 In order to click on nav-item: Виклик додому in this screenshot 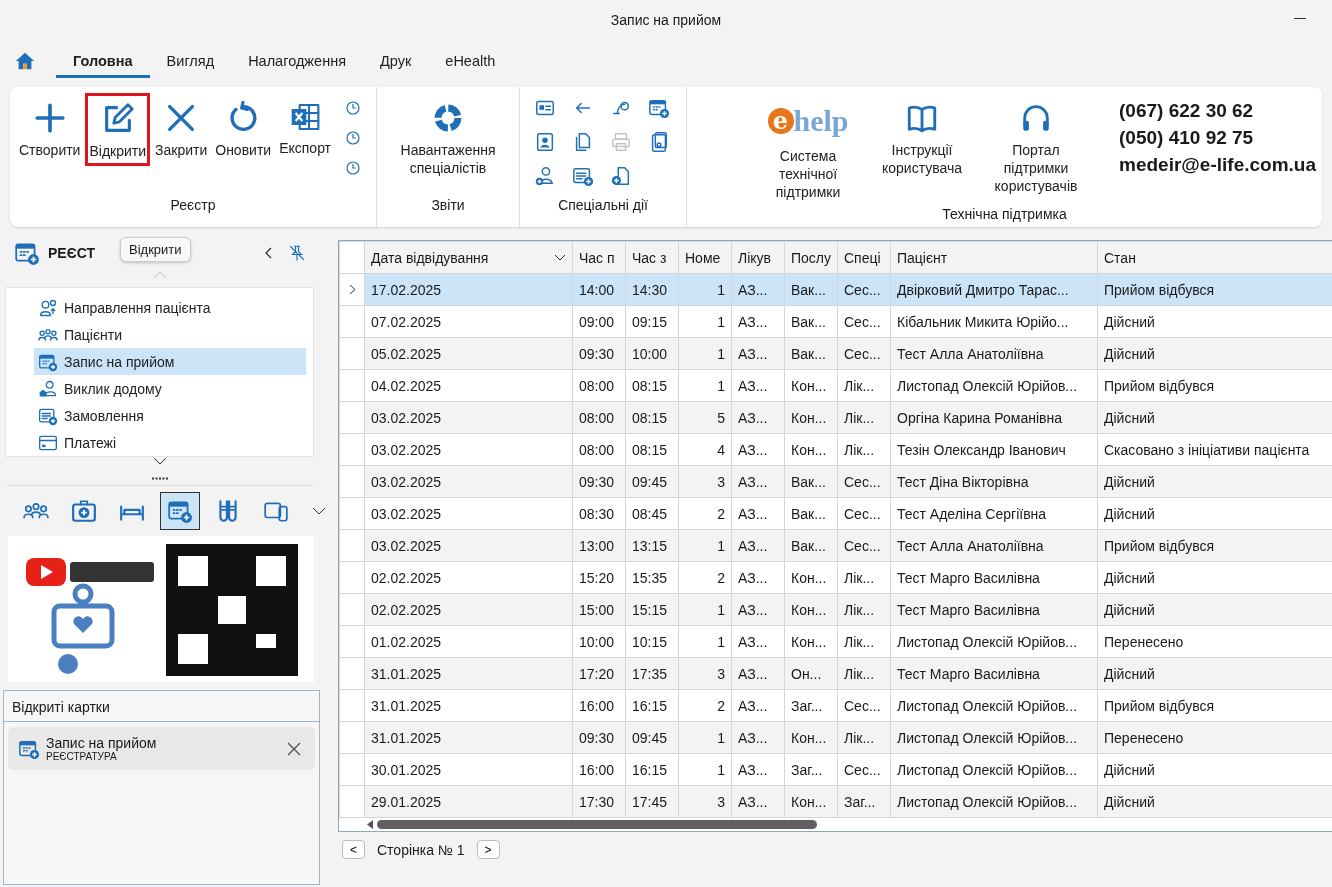, I will do `click(170, 388)`.